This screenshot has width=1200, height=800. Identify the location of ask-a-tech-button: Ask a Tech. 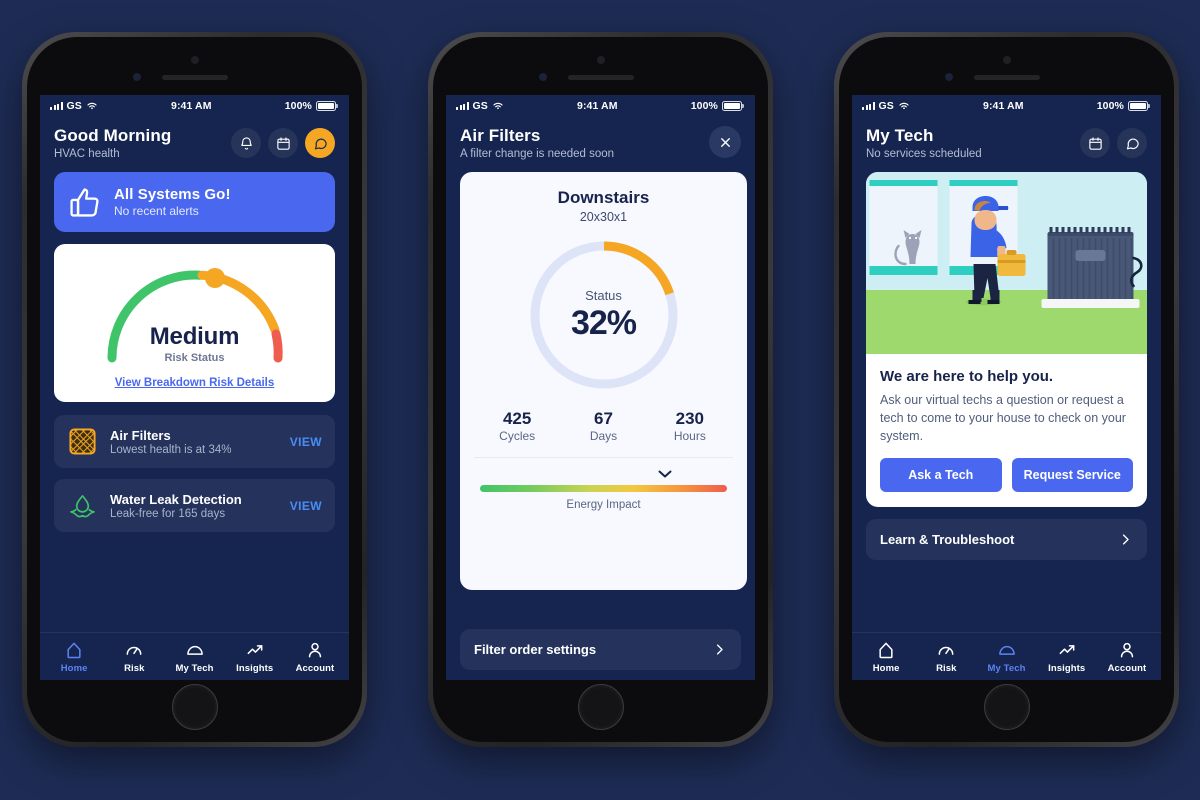
(941, 475).